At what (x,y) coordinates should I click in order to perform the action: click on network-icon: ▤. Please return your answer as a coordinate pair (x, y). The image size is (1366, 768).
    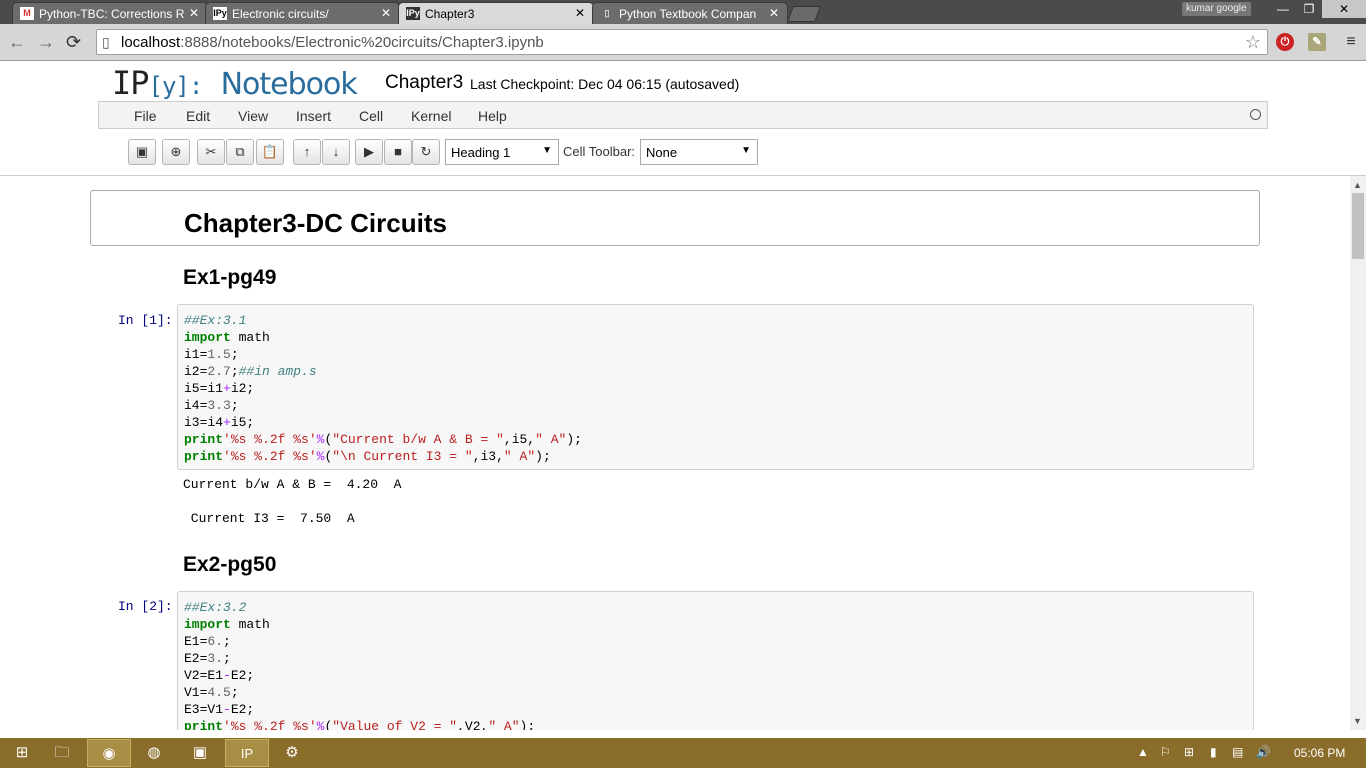
    Looking at the image, I should click on (1237, 752).